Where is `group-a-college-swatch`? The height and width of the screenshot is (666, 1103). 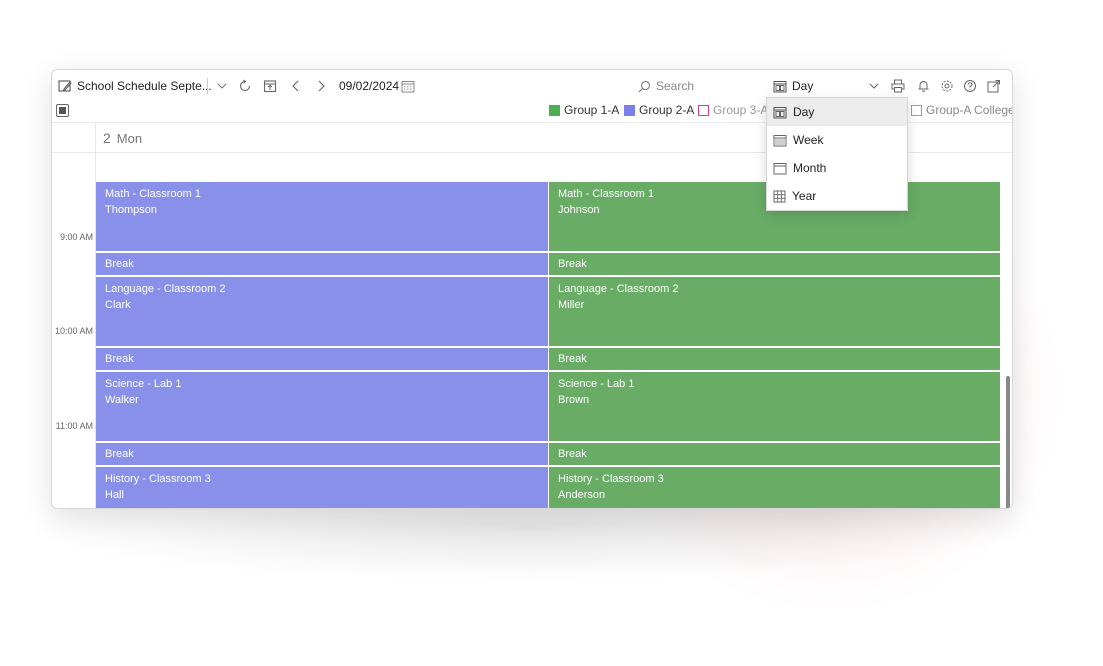 group-a-college-swatch is located at coordinates (916, 110).